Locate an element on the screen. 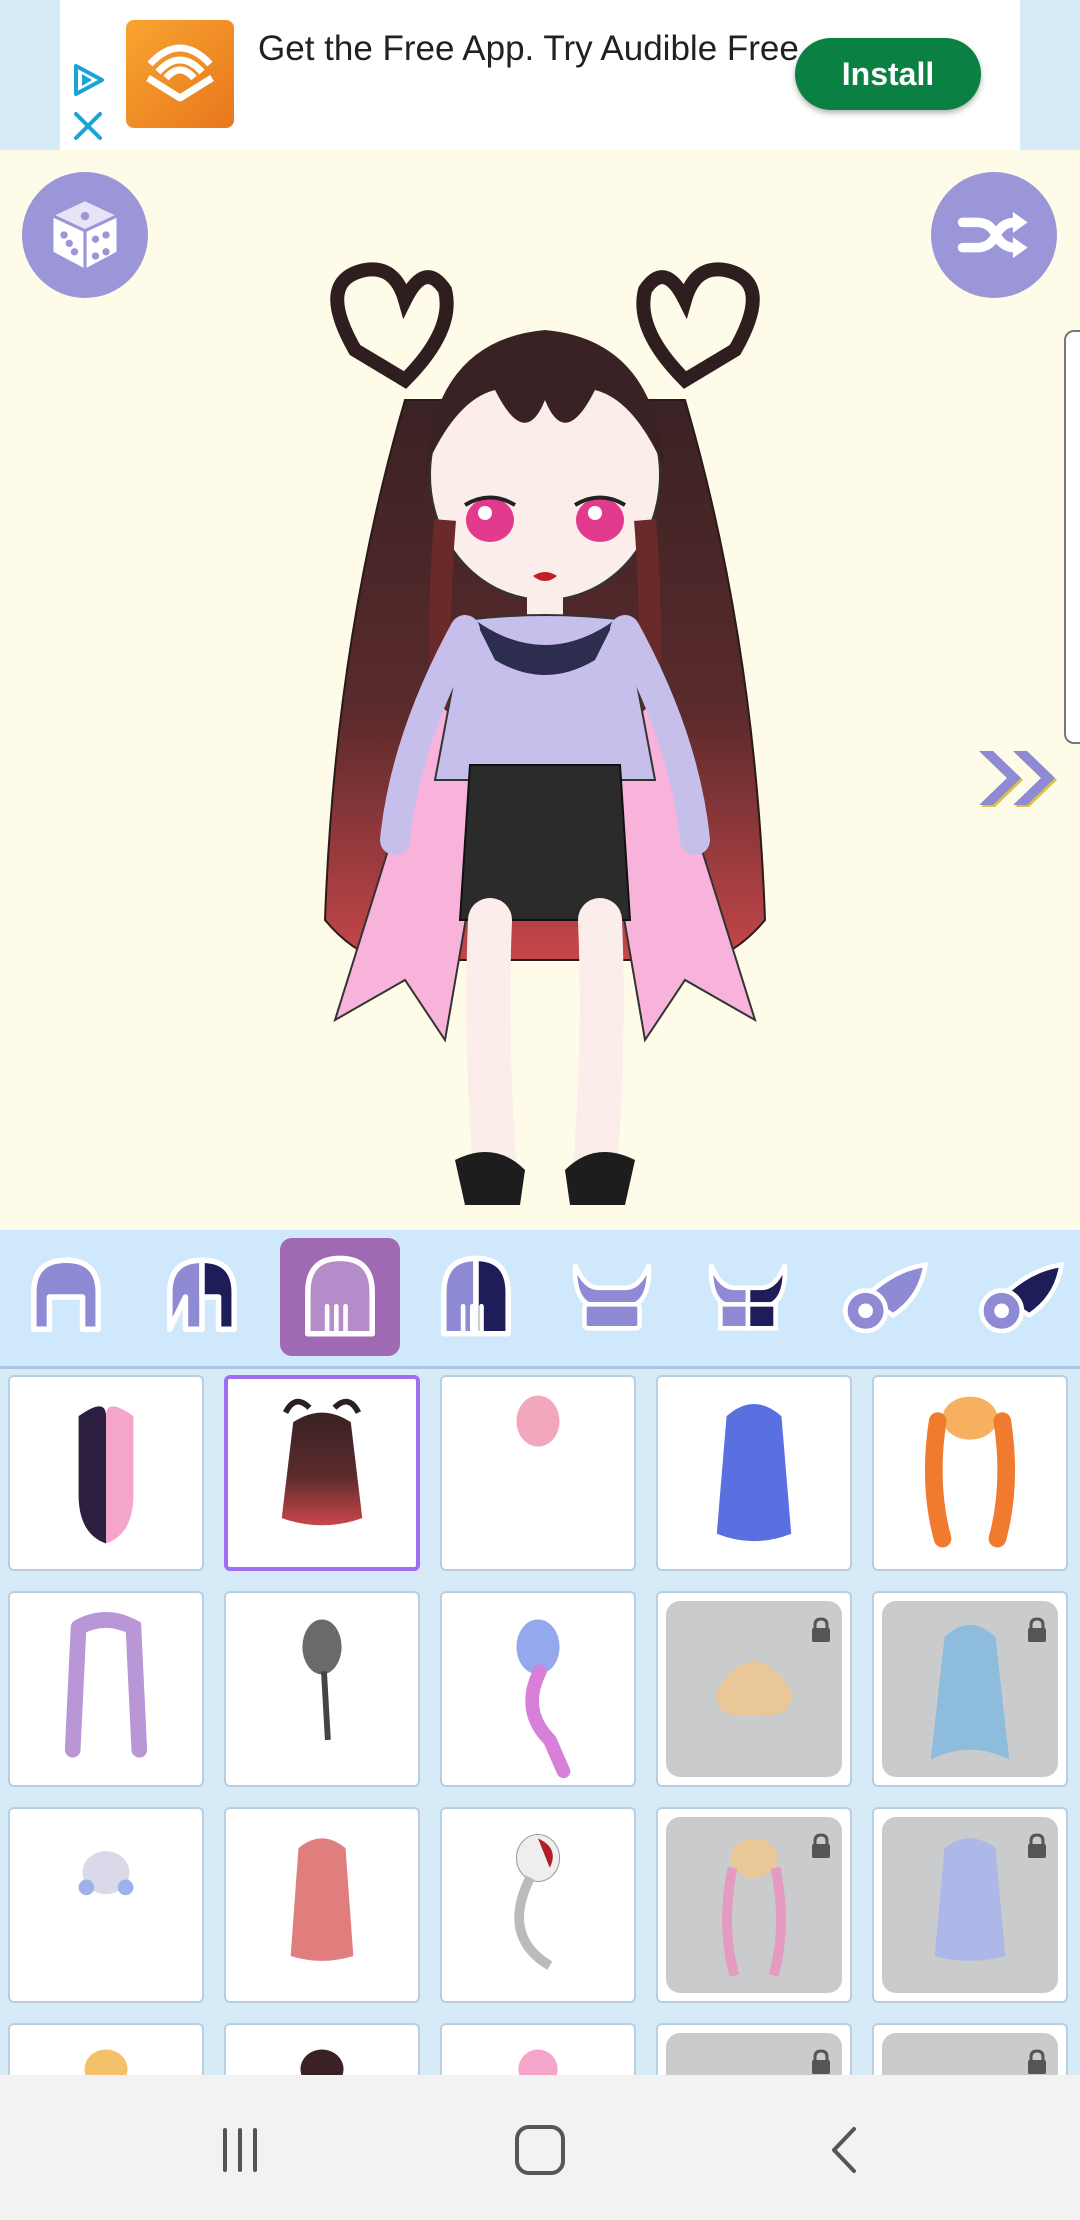 This screenshot has height=2220, width=1080. category-horns is located at coordinates (612, 1297).